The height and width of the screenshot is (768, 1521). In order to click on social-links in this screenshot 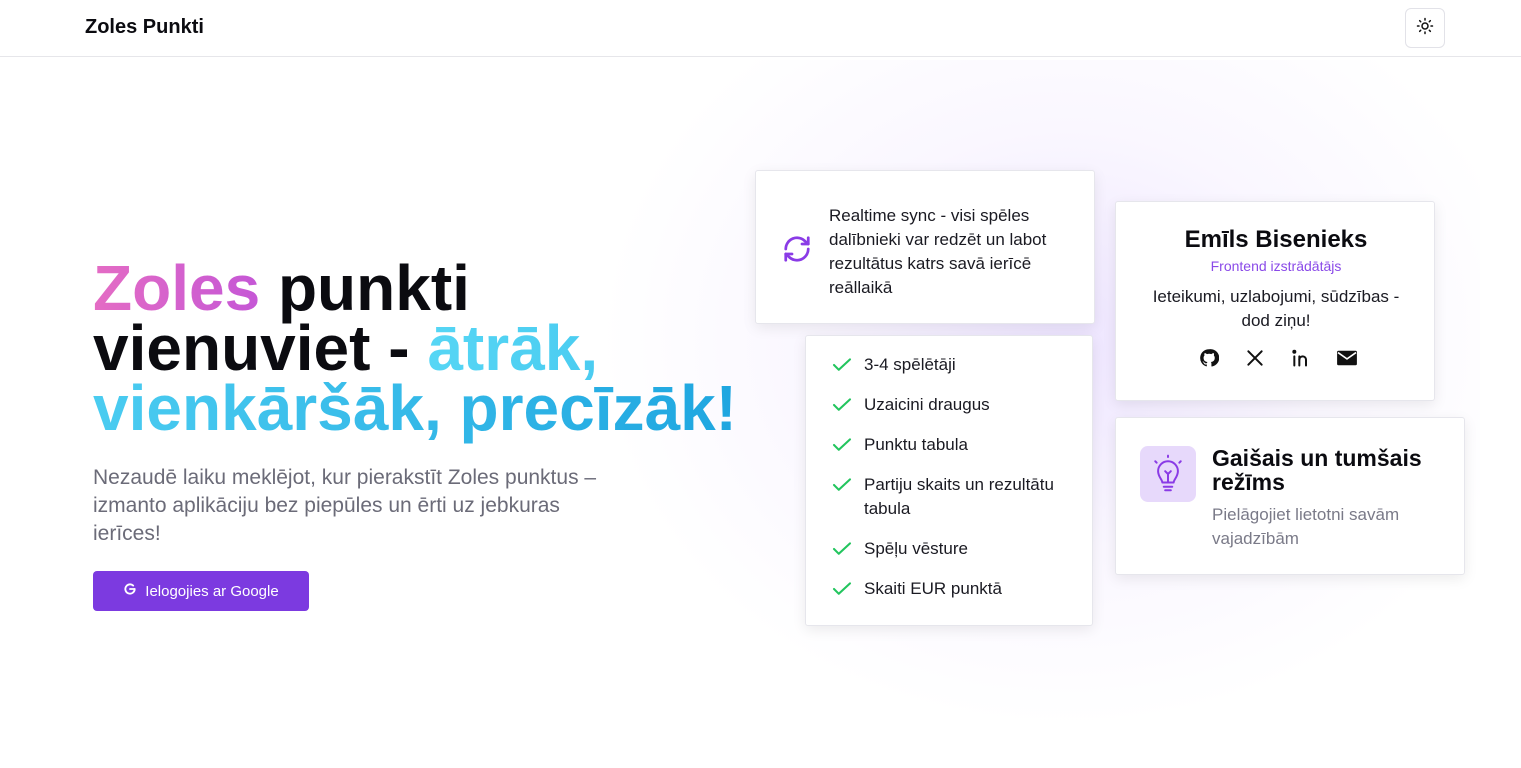, I will do `click(1278, 358)`.